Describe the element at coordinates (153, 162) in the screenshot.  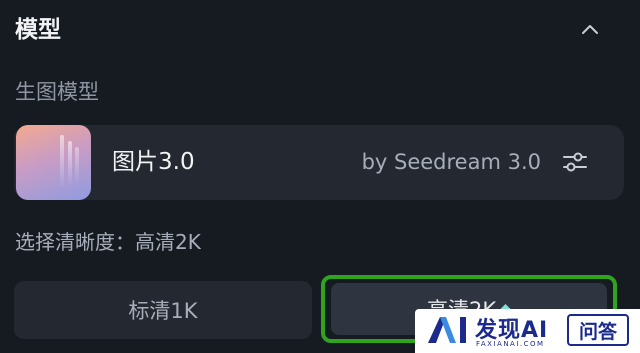
I see `model-name: 图片3.0` at that location.